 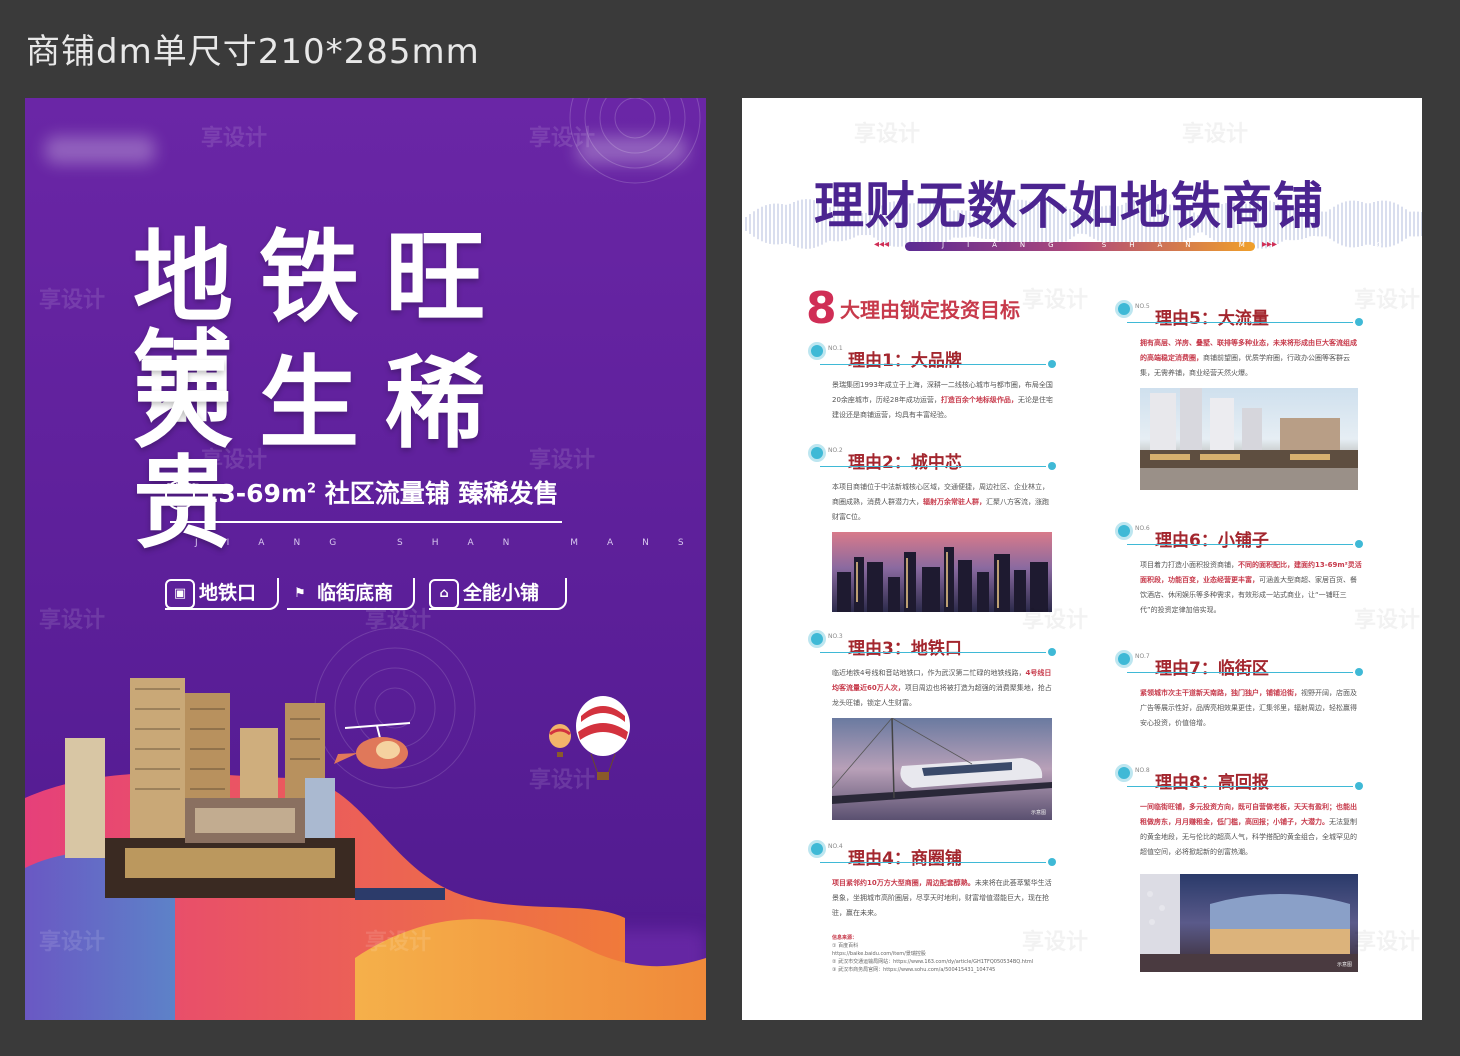 I want to click on area-badge: 建筑面积, so click(x=182, y=495).